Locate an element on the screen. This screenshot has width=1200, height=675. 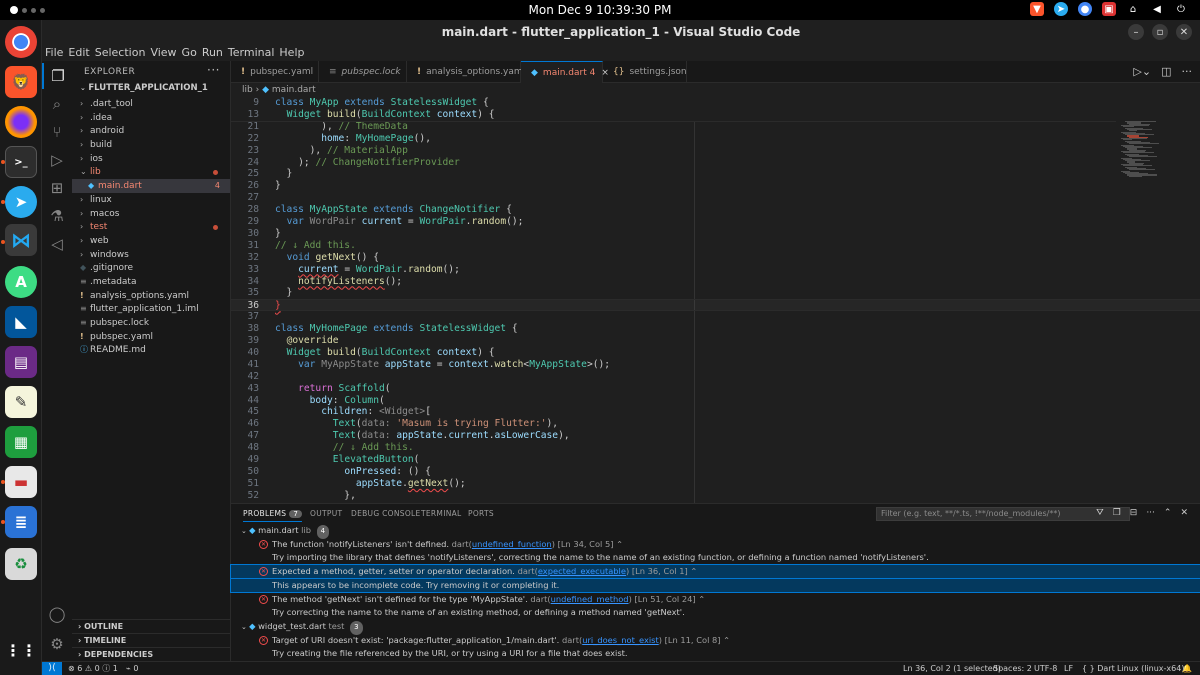
code-line: 39 @override is located at coordinates (715, 341).